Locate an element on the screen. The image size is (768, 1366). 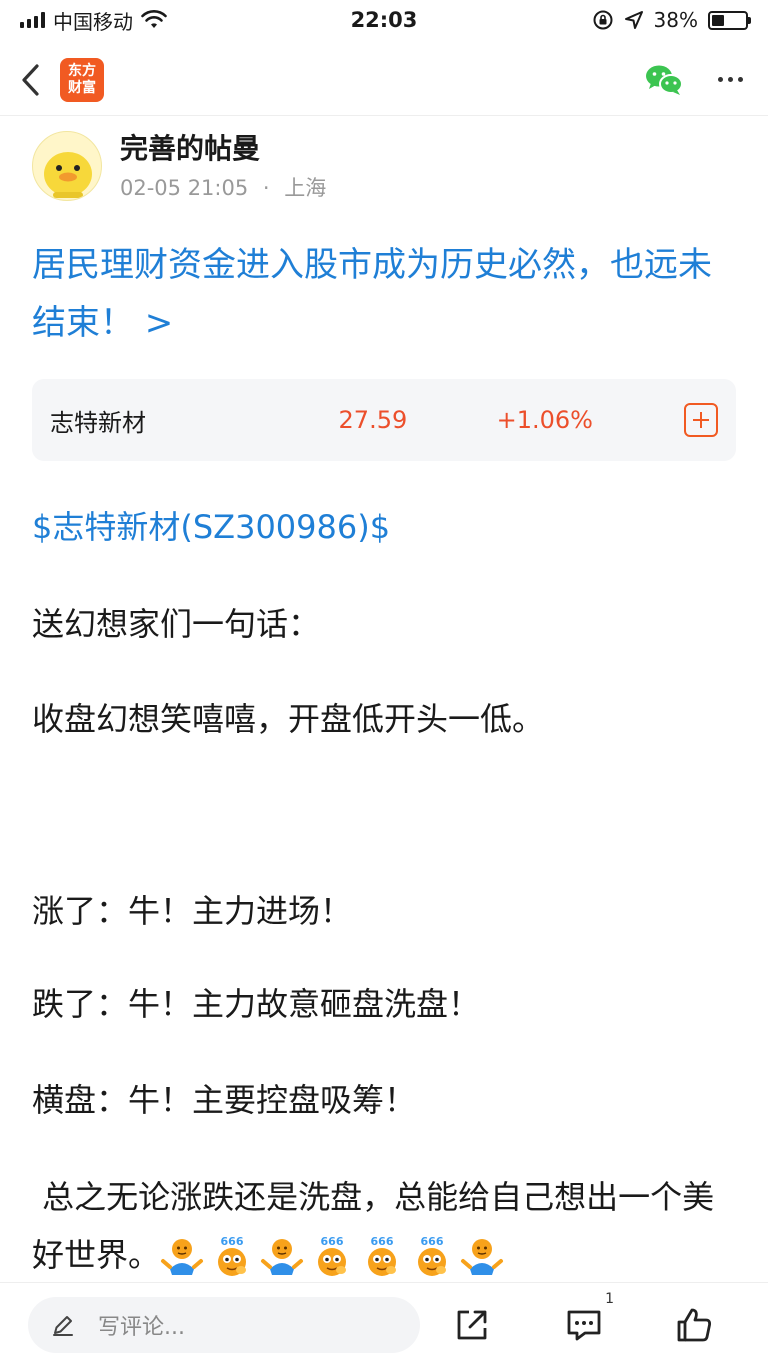
bottom-action-bar: 写评论... 1 is located at coordinates (384, 1324).